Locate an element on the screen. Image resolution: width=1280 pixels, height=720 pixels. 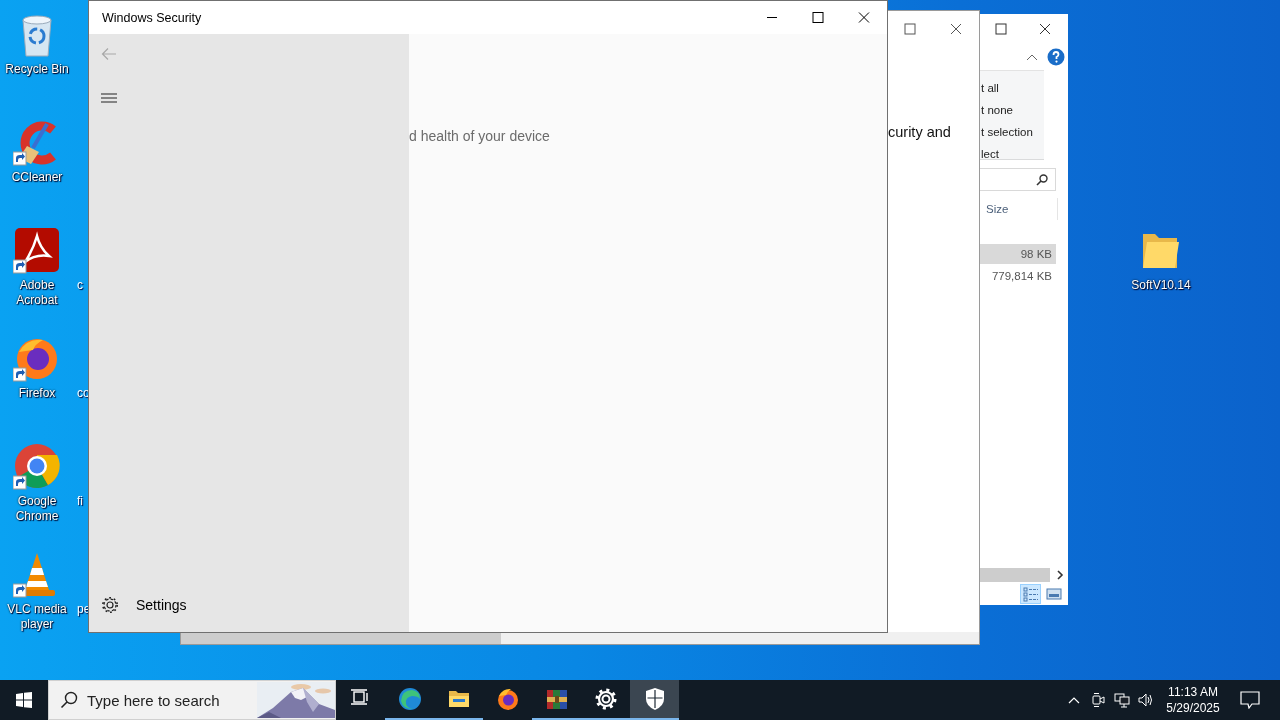
file-size-cell: 779,814 KB is located at coordinates (1018, 276).